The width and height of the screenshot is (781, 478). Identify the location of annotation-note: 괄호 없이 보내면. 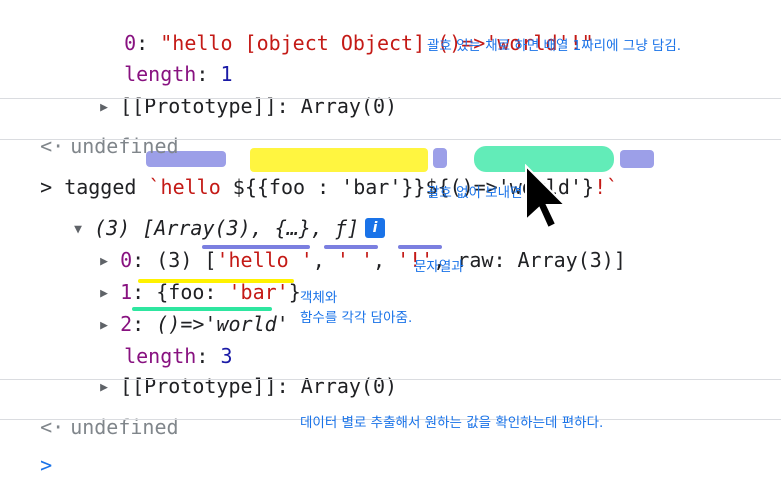
(475, 193).